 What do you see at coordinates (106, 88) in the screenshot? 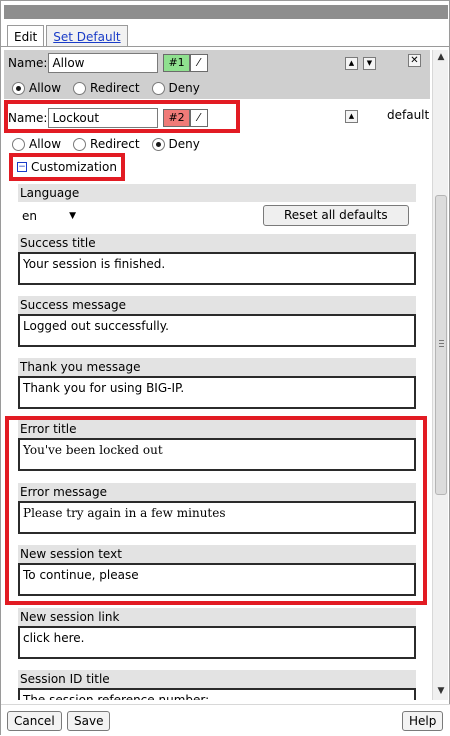
I see `rule1-radio-redirect: Redirect` at bounding box center [106, 88].